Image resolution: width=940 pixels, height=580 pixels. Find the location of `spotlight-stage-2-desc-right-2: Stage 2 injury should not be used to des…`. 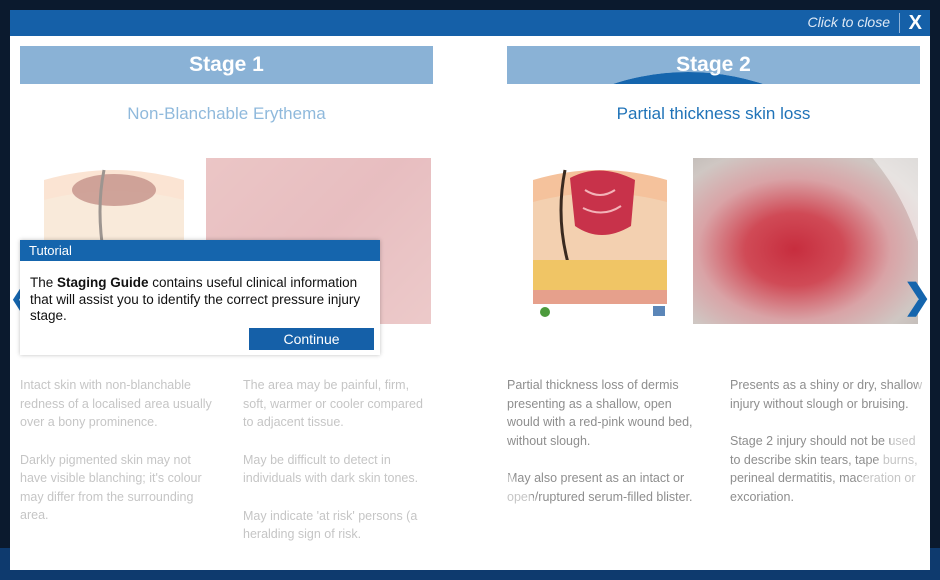

spotlight-stage-2-desc-right-2: Stage 2 injury should not be used to des… is located at coordinates (824, 469).